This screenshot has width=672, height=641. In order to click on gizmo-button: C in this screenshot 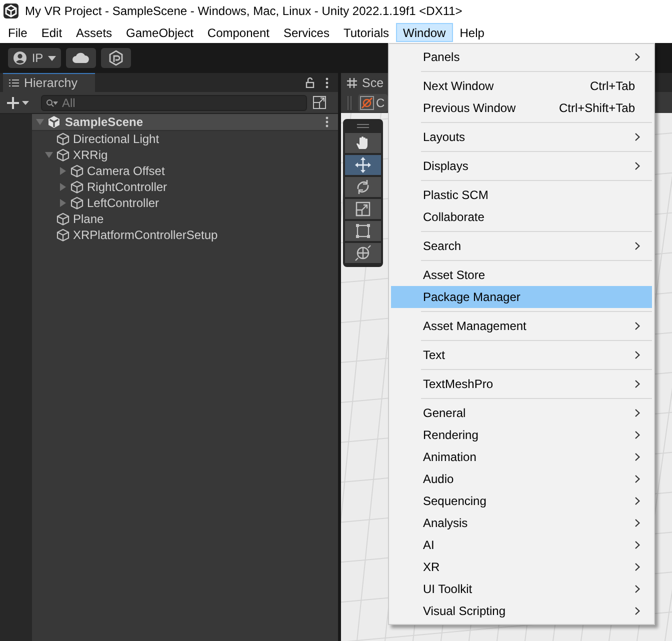, I will do `click(373, 103)`.